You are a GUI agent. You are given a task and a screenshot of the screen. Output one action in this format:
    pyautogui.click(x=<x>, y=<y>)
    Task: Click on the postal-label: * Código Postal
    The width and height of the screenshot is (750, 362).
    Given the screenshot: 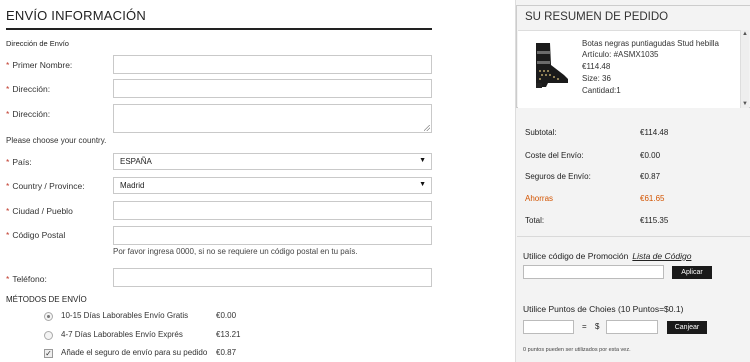 What is the action you would take?
    pyautogui.click(x=36, y=235)
    